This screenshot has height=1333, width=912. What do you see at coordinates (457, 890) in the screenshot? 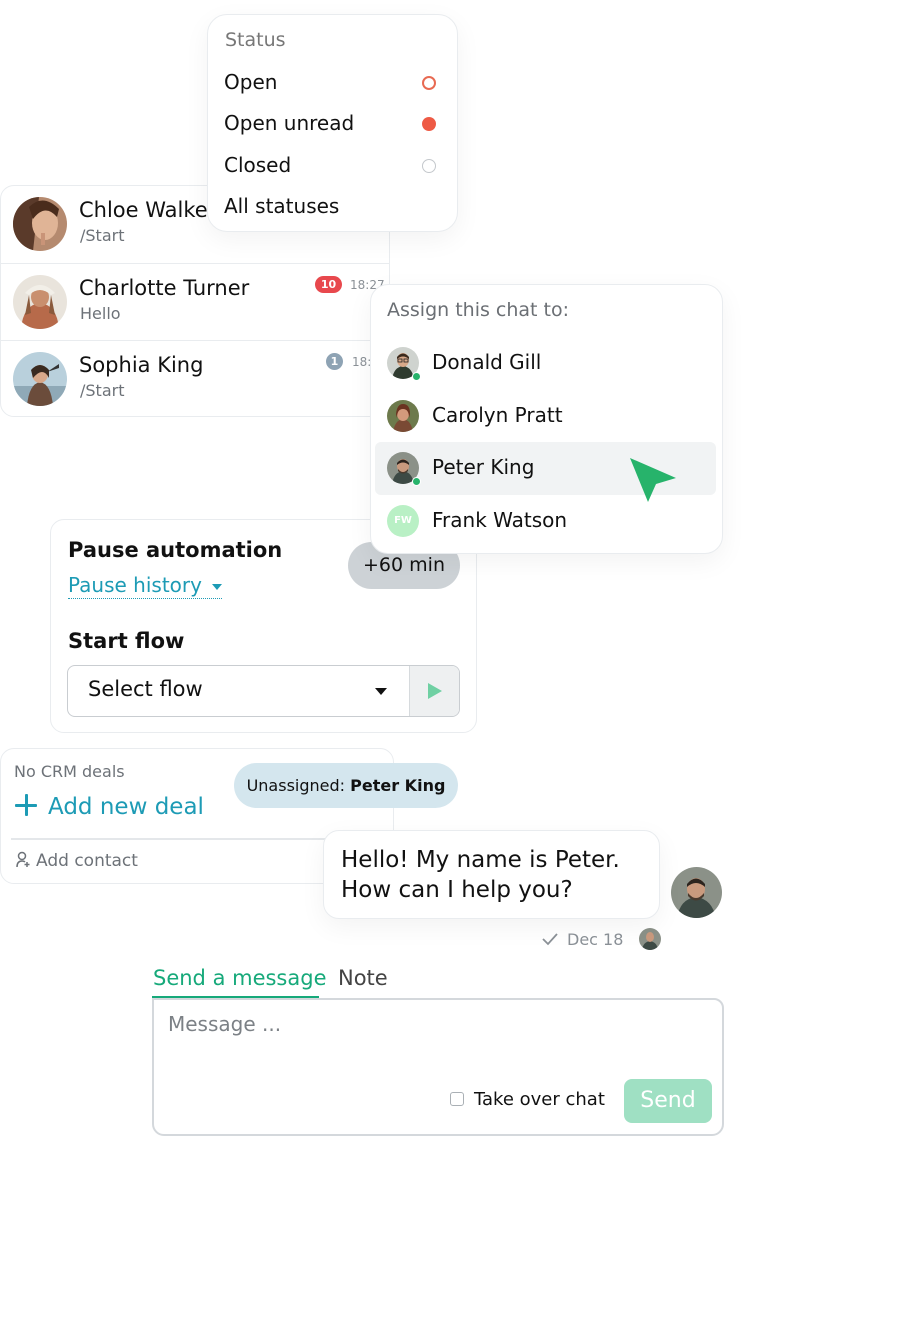
I see `message-line-2: How can I help you?` at bounding box center [457, 890].